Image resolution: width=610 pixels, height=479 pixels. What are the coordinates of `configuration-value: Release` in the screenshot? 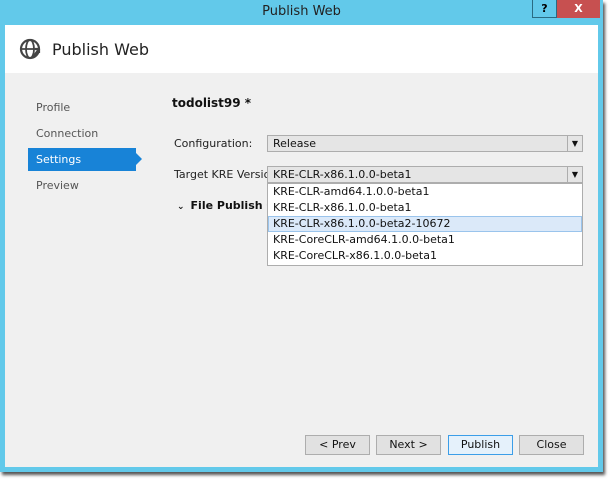 It's located at (294, 143).